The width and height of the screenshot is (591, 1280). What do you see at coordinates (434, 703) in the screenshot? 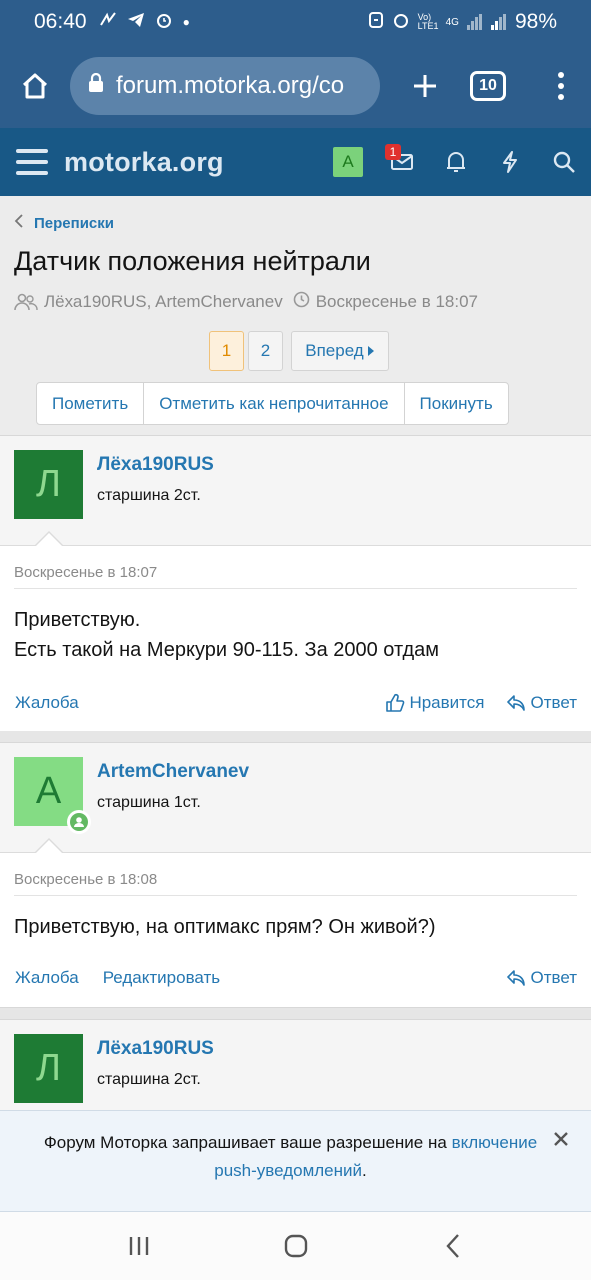
I see `like-button: Нравится` at bounding box center [434, 703].